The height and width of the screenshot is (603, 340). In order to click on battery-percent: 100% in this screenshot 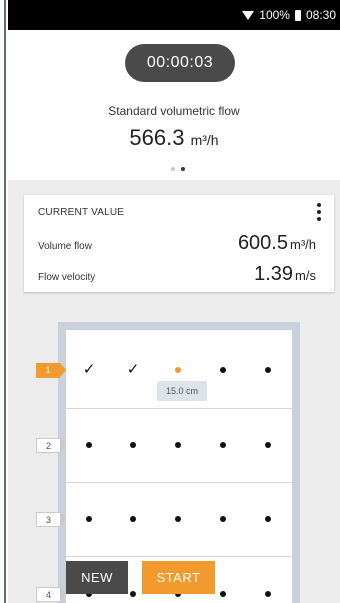, I will do `click(274, 15)`.